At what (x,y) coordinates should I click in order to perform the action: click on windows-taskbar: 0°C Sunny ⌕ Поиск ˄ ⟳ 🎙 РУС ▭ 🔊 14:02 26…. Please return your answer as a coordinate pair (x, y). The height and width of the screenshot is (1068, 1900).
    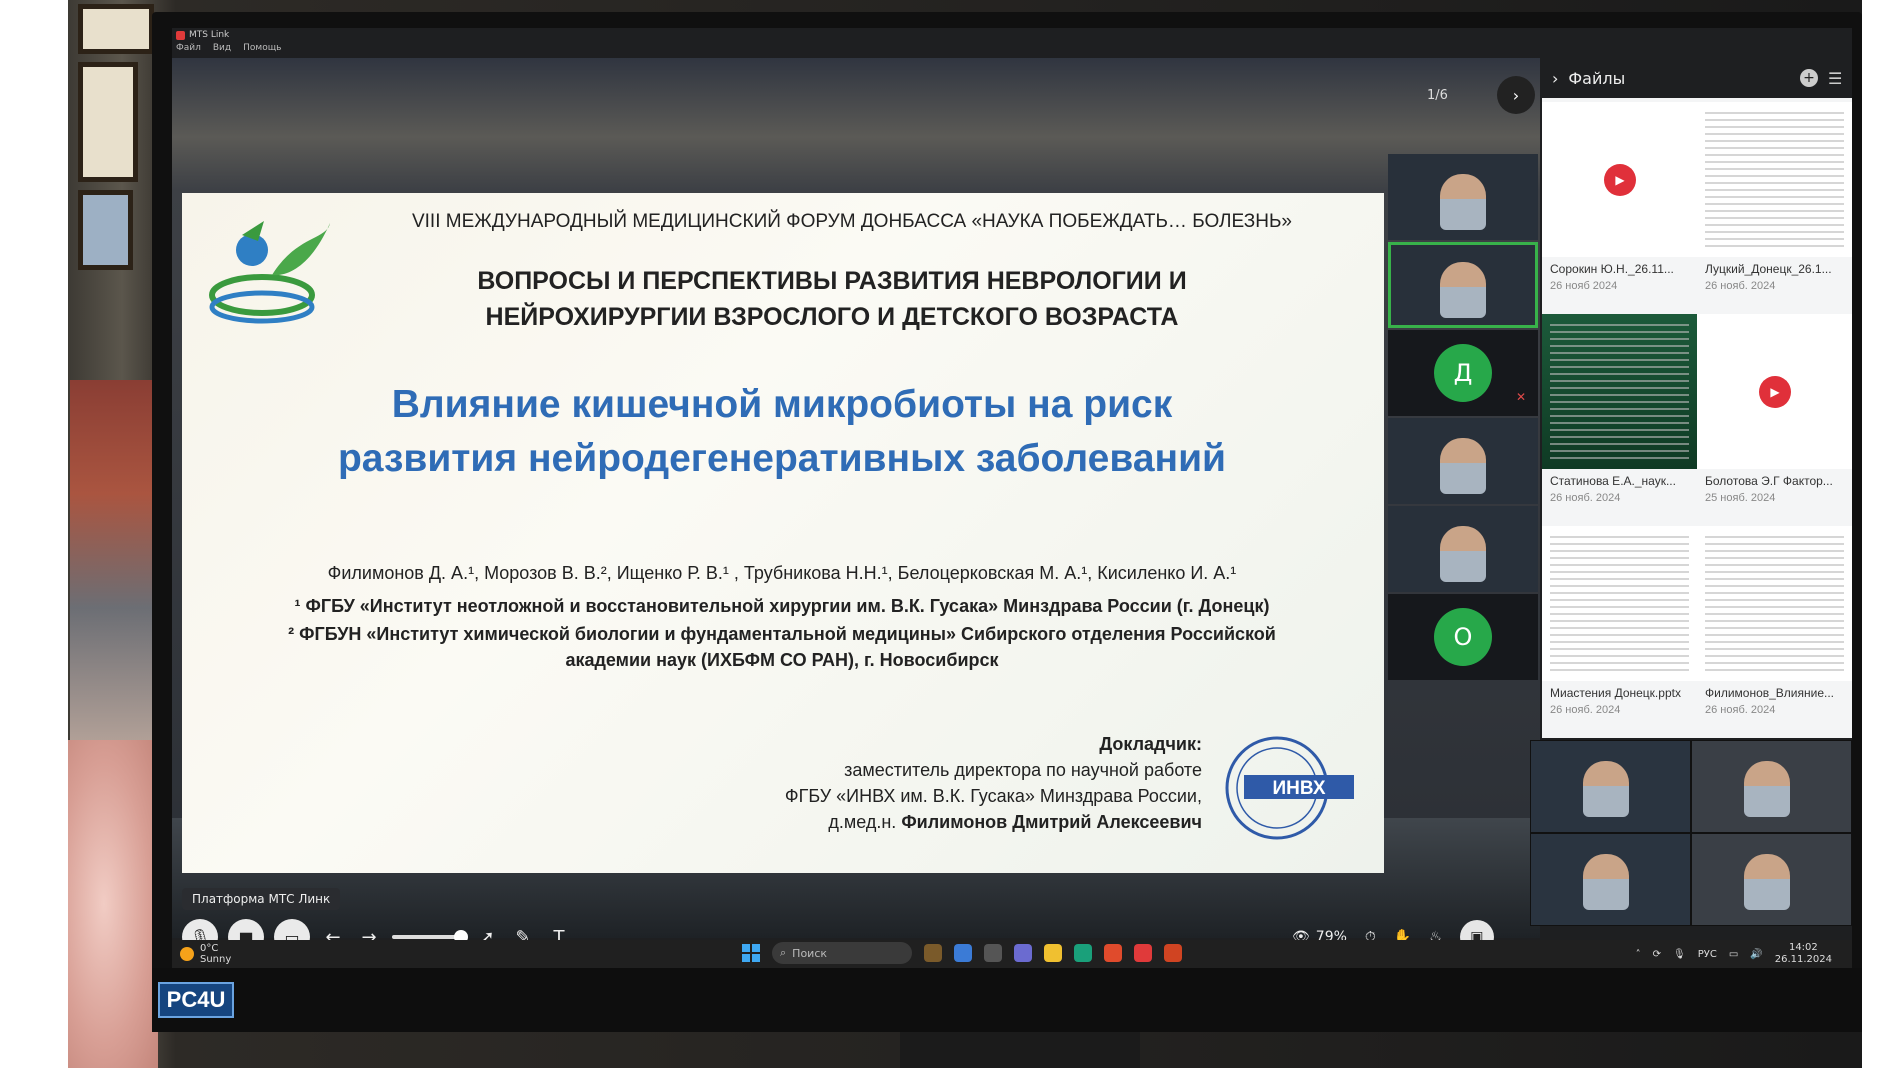
    Looking at the image, I should click on (1012, 954).